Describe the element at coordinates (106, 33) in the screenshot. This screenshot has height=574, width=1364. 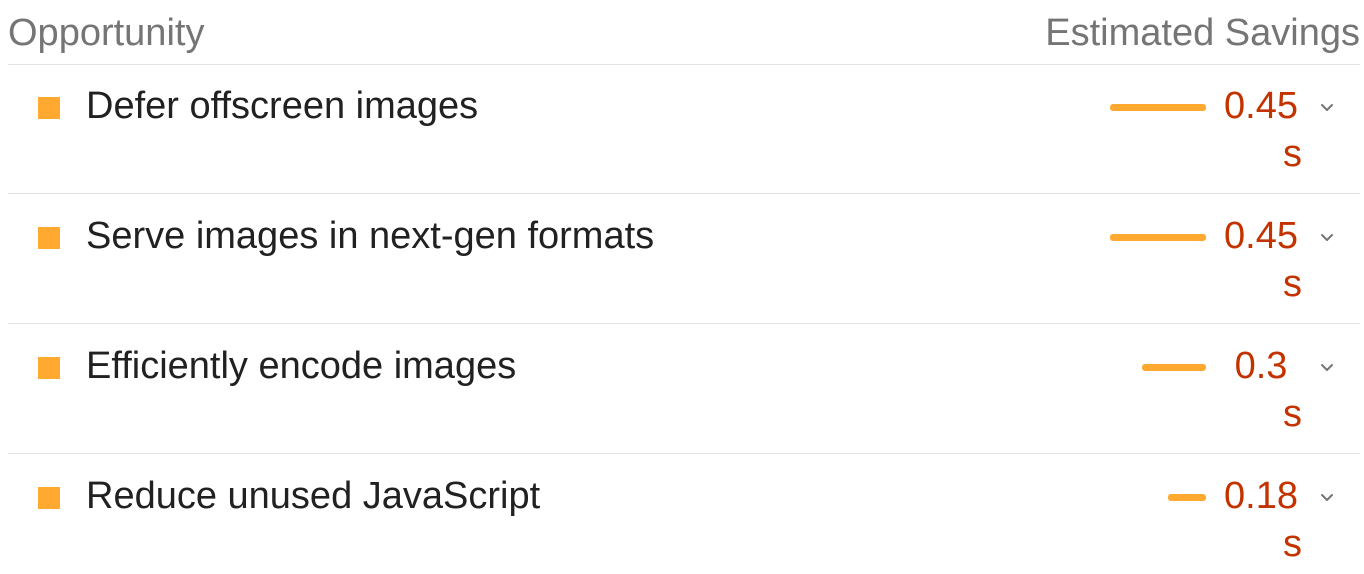
I see `header-opportunity-label: Opportunity` at that location.